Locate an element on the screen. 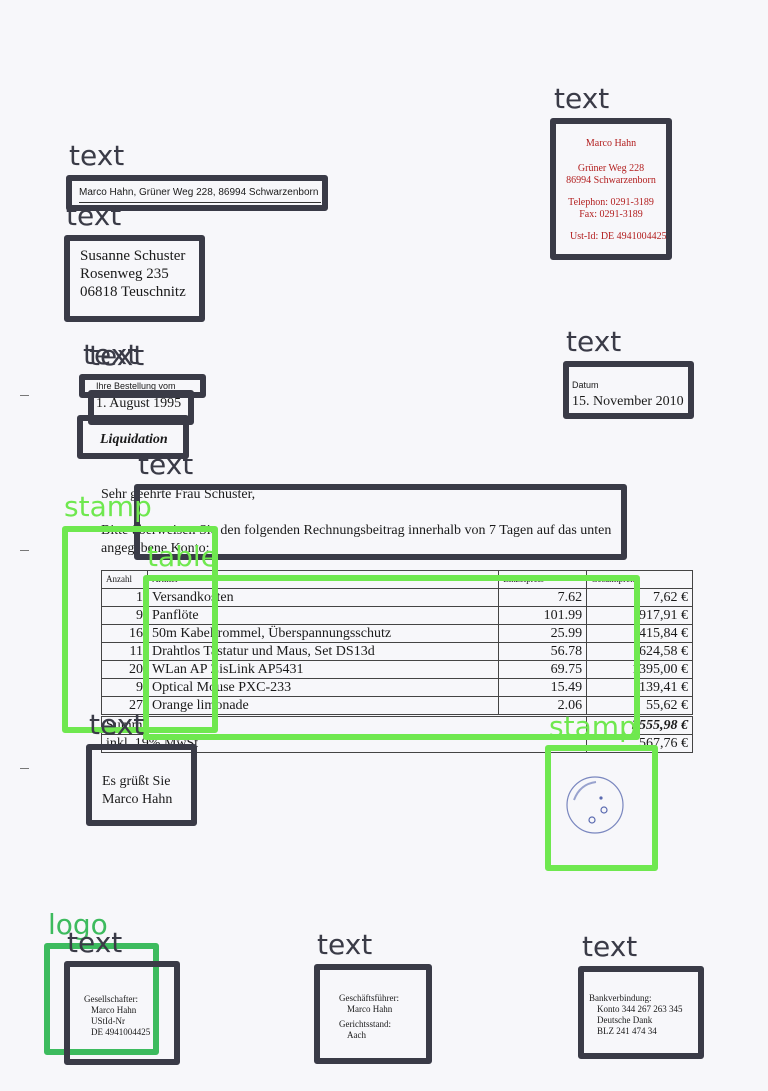 Image resolution: width=768 pixels, height=1091 pixels. stamp-region-box is located at coordinates (601, 808).